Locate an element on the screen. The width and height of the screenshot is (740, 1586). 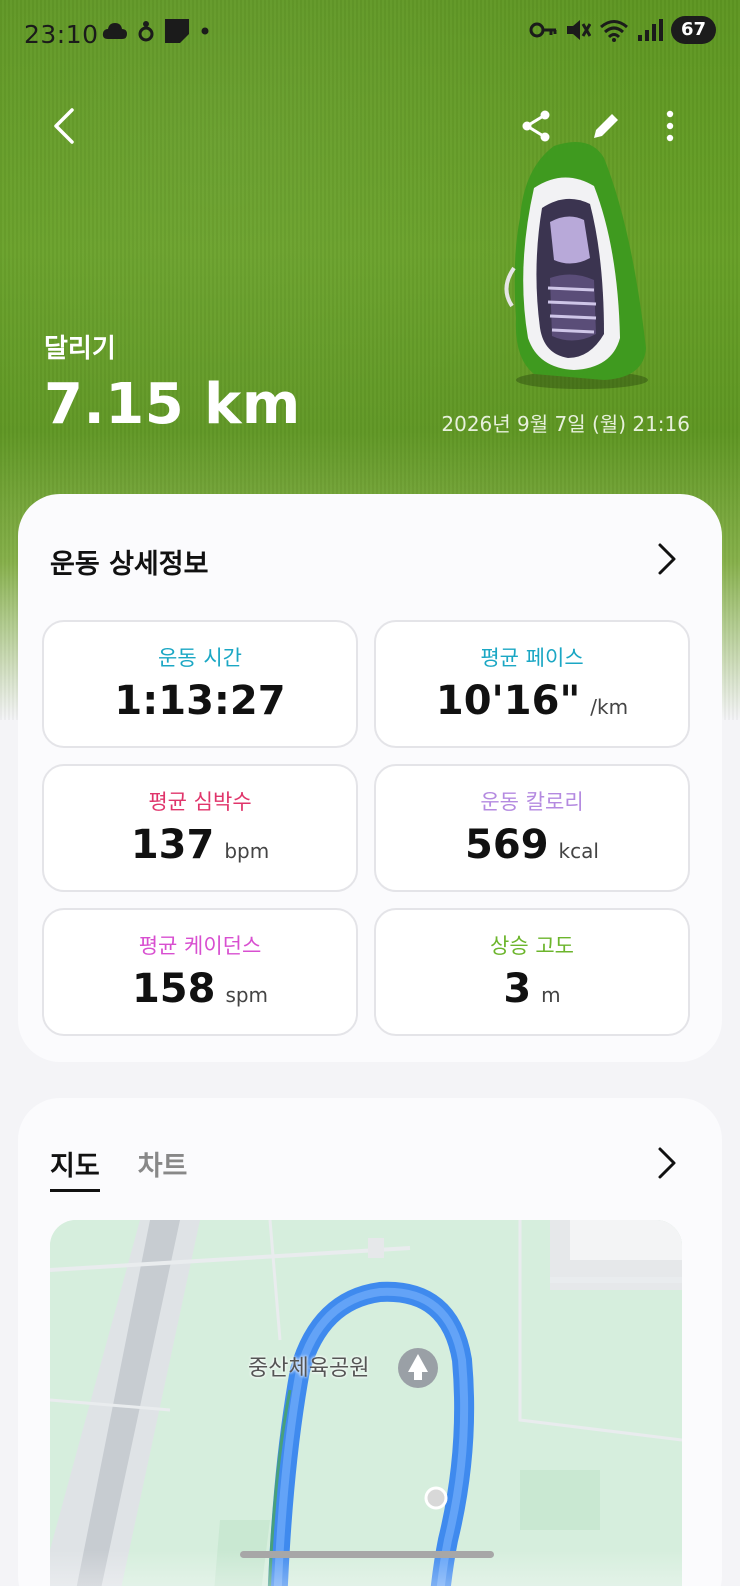
metric-value-row: 3 m is located at coordinates (532, 989).